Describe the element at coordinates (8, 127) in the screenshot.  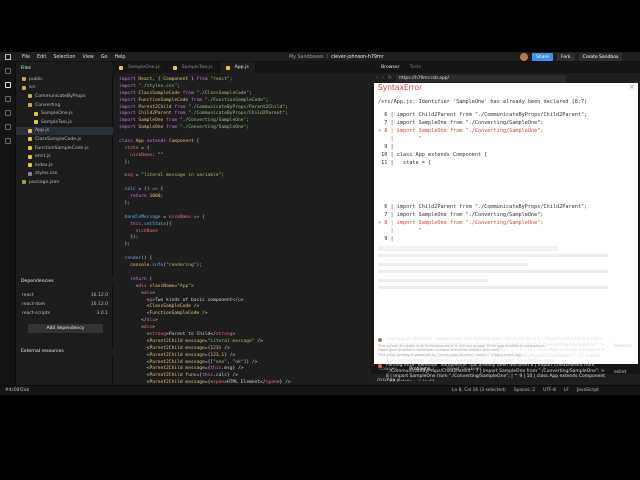
I see `live-icon` at that location.